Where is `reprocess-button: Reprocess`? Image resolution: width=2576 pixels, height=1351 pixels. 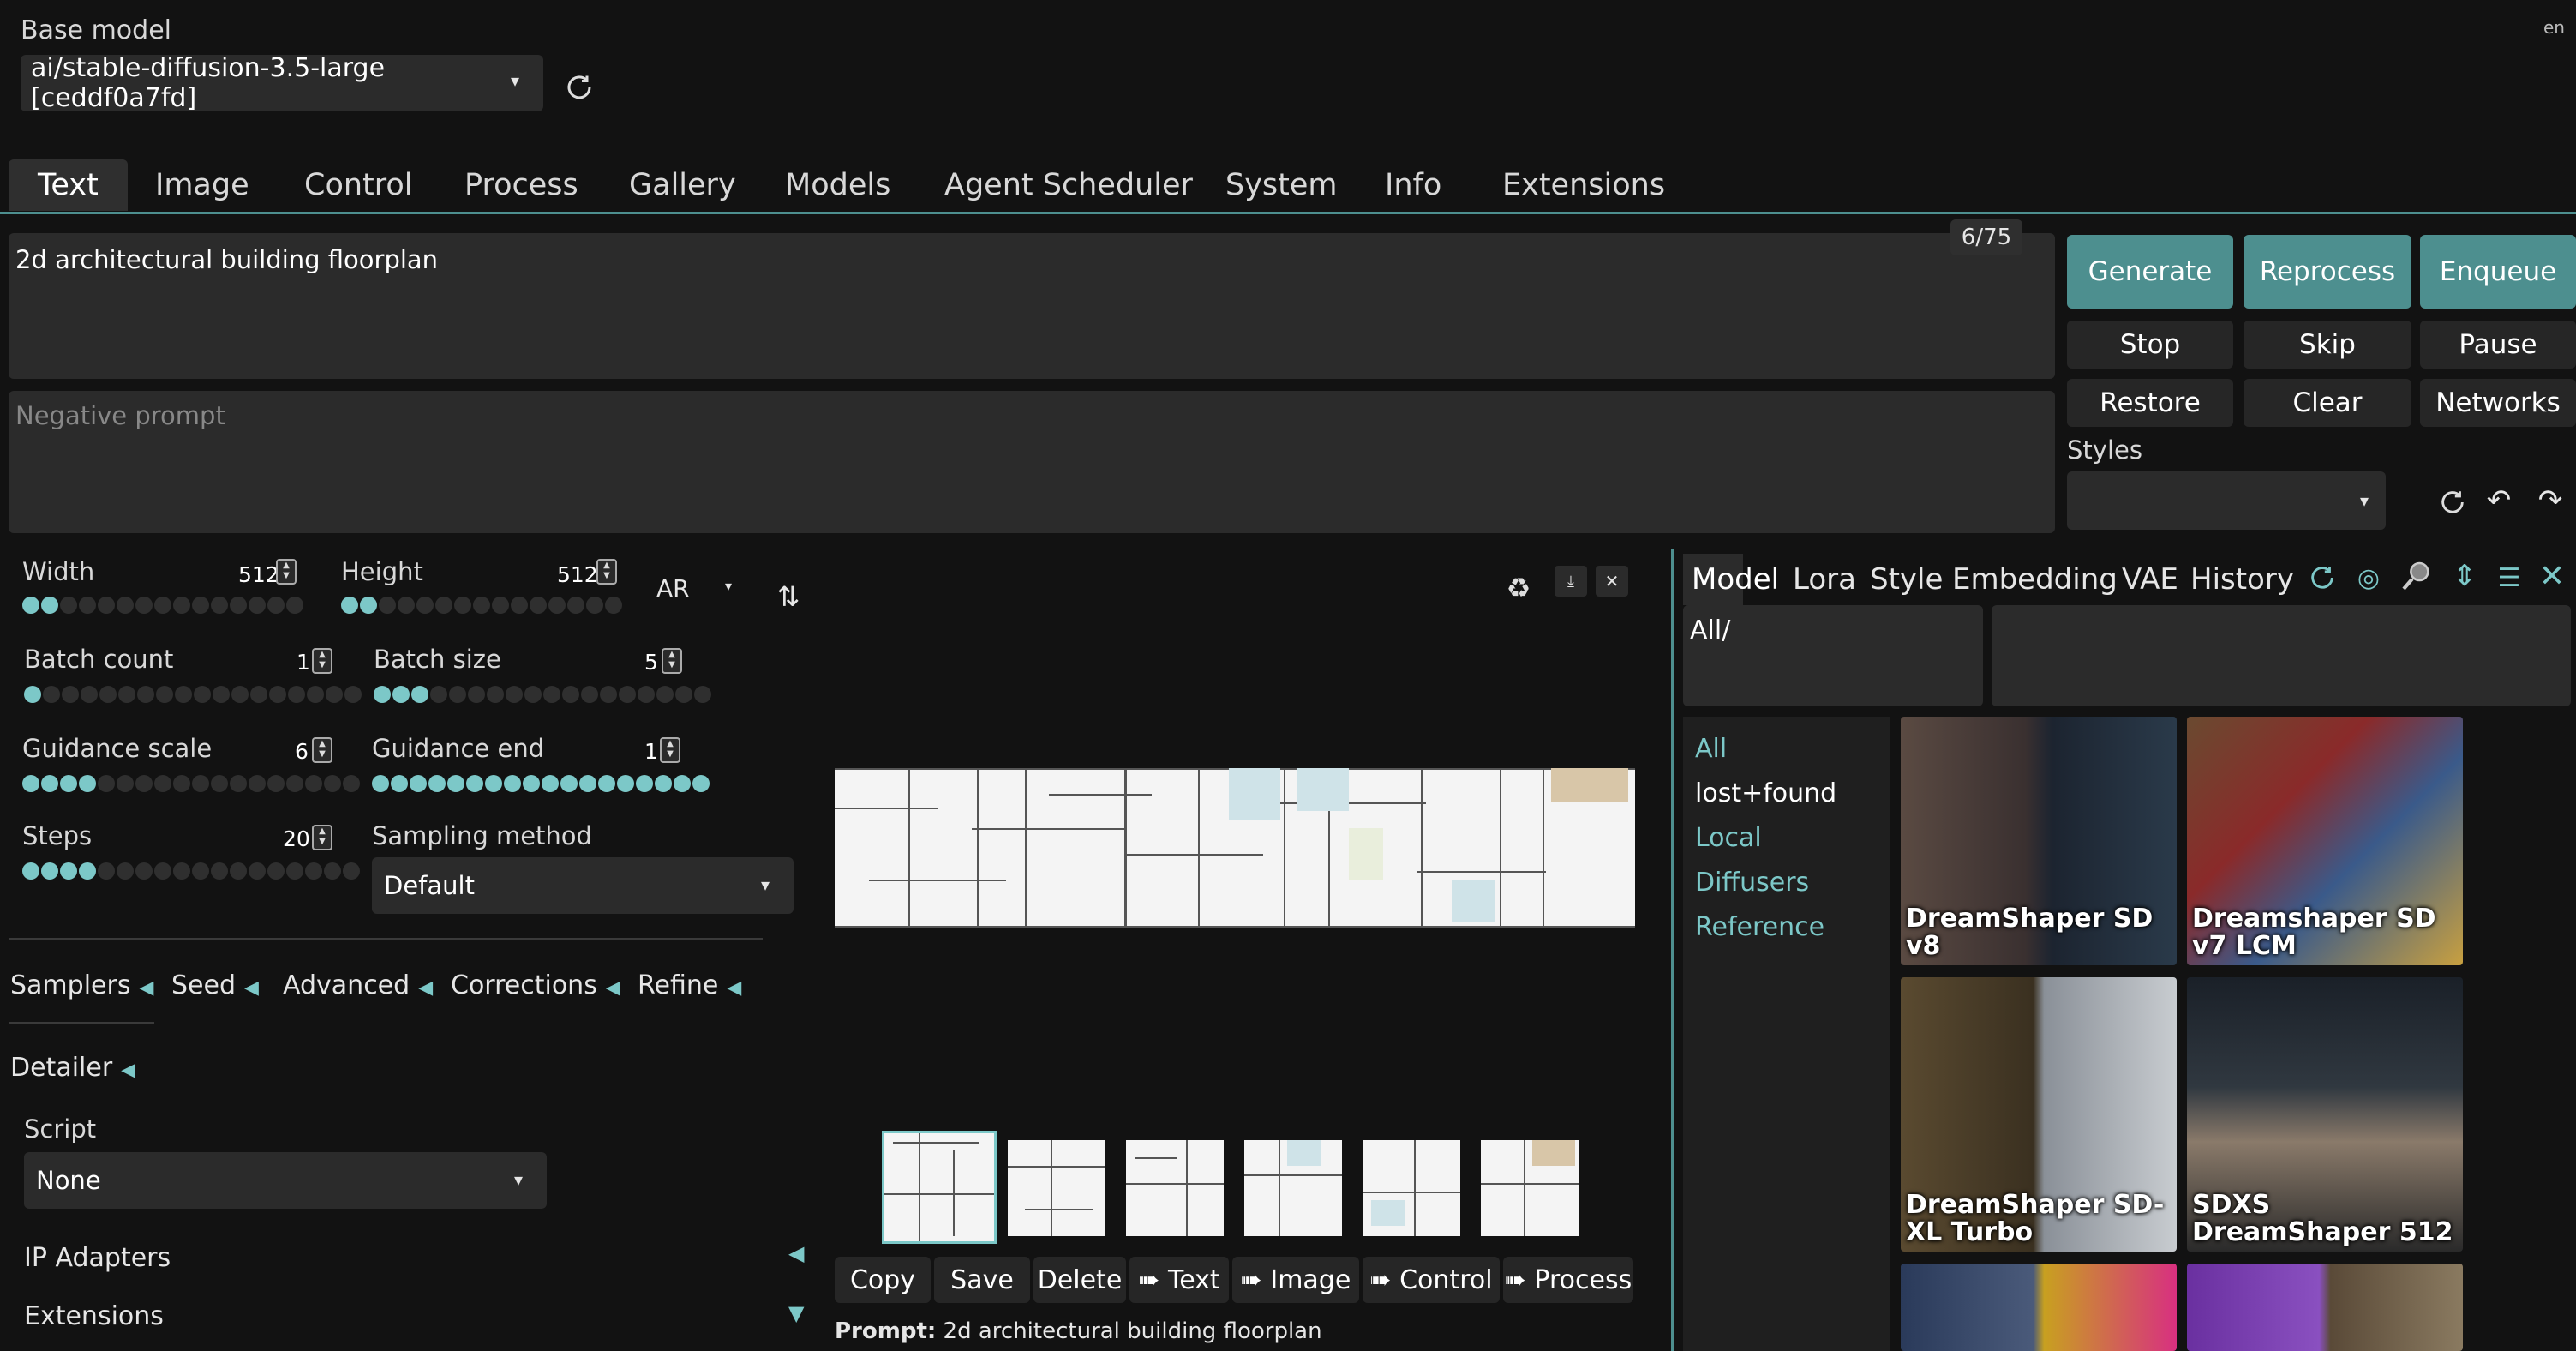 reprocess-button: Reprocess is located at coordinates (2327, 272).